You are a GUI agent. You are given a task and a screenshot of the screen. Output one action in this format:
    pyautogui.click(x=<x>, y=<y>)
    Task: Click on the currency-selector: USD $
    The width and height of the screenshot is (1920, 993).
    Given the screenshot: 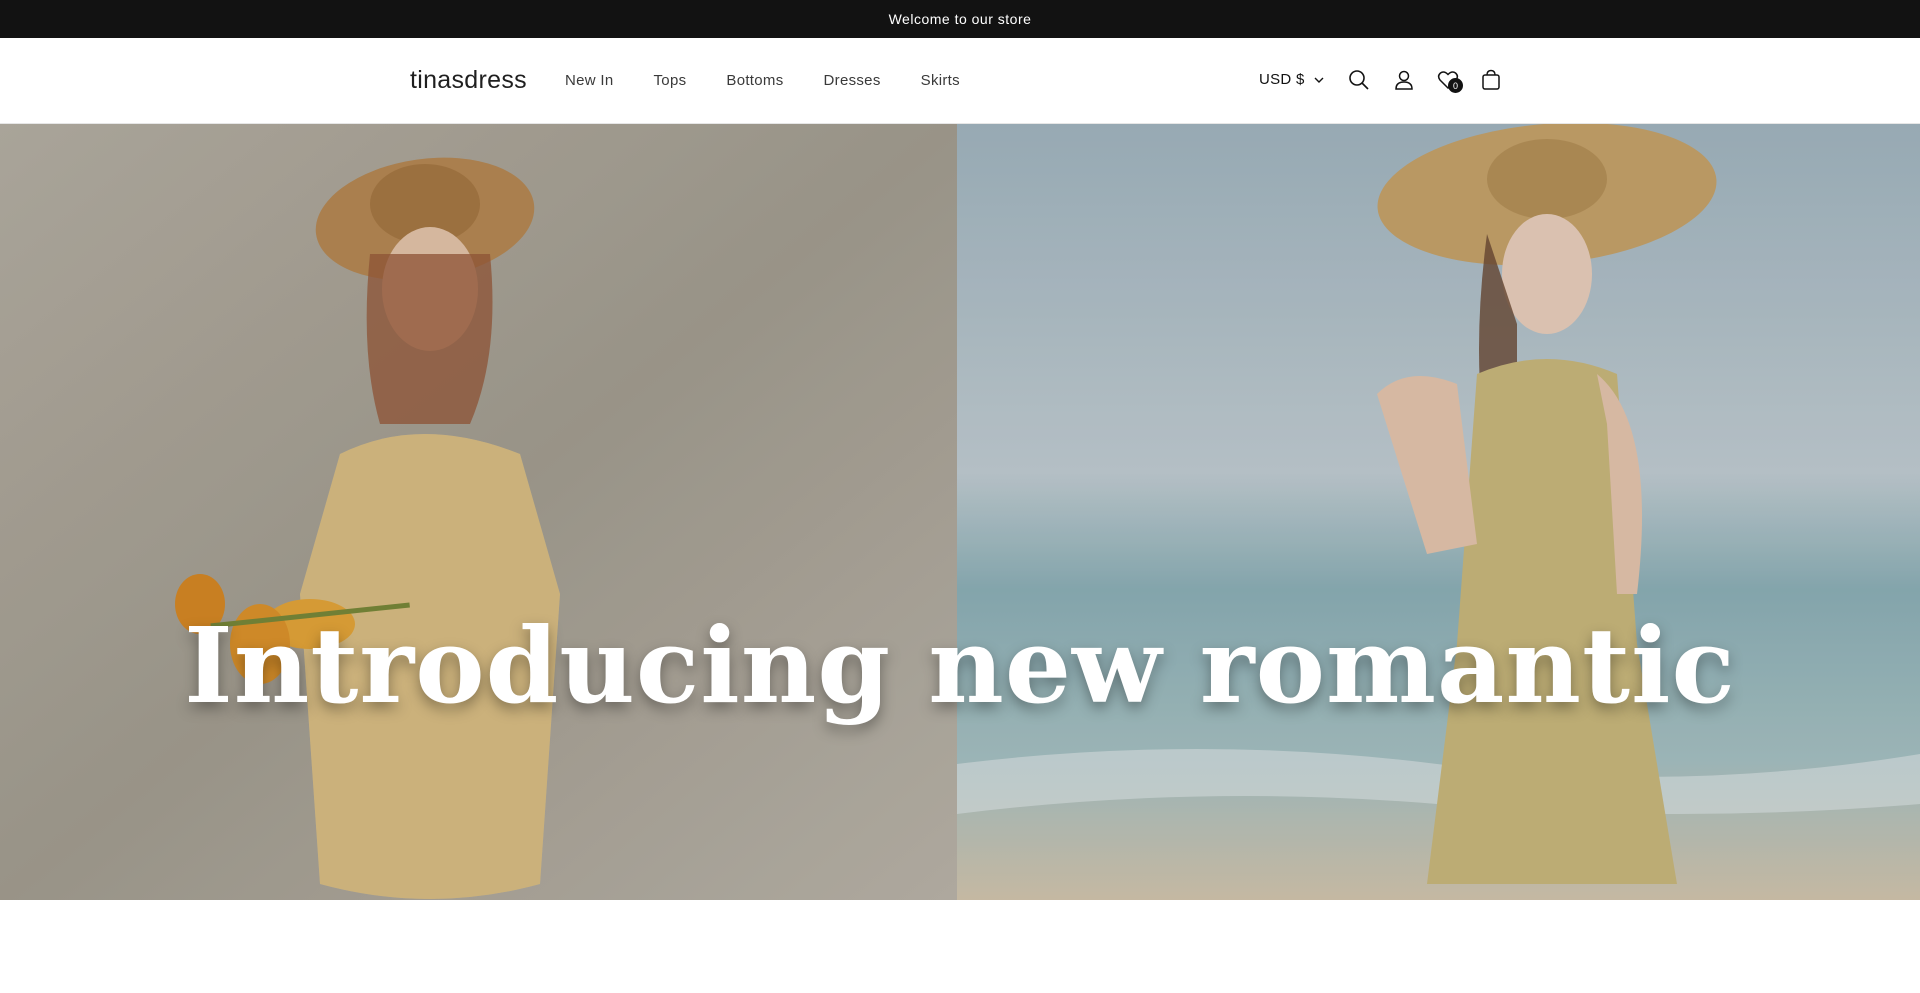 What is the action you would take?
    pyautogui.click(x=1291, y=79)
    